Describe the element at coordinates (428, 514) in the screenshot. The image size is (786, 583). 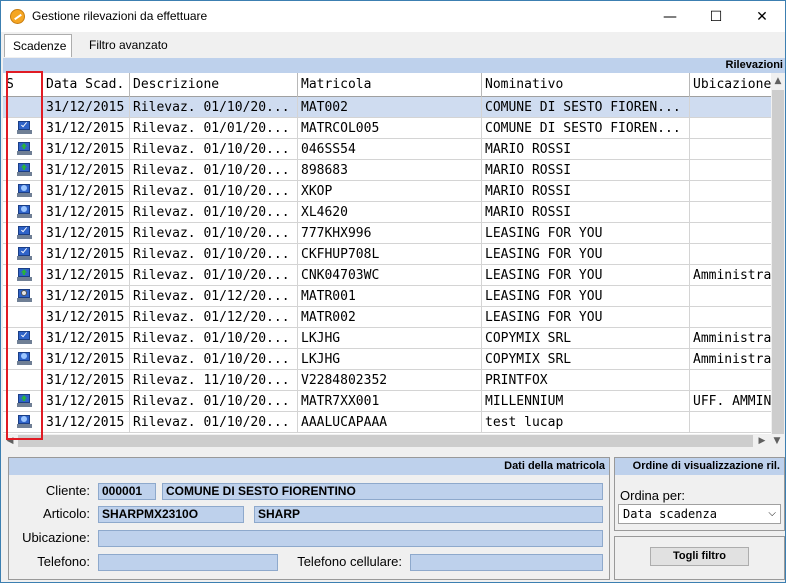
I see `articolo-brand-field: SHARP` at that location.